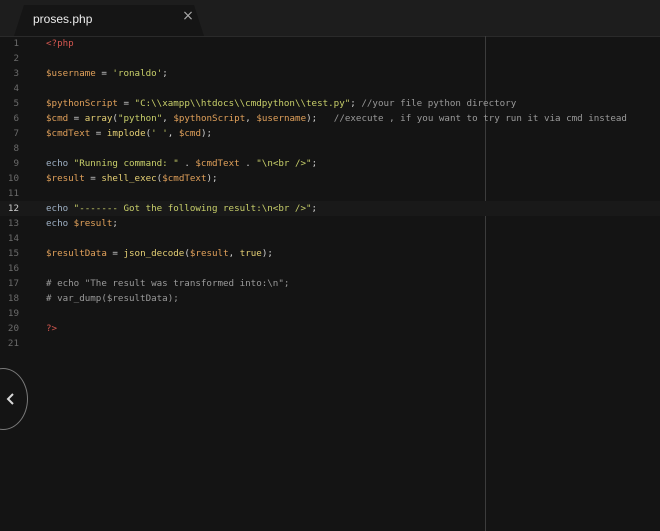 The image size is (660, 531). Describe the element at coordinates (330, 343) in the screenshot. I see `code-line: 21` at that location.